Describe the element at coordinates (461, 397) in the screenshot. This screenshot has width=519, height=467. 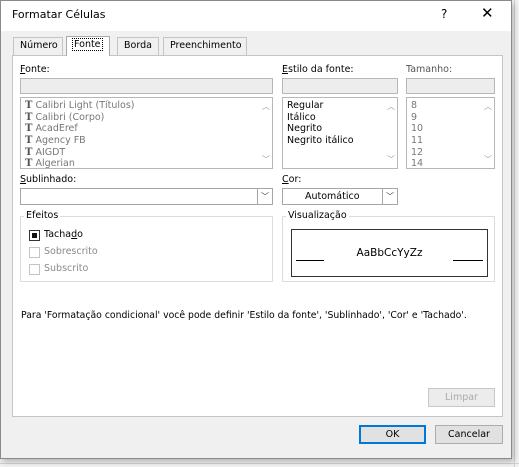
I see `clear-button: Limpar` at that location.